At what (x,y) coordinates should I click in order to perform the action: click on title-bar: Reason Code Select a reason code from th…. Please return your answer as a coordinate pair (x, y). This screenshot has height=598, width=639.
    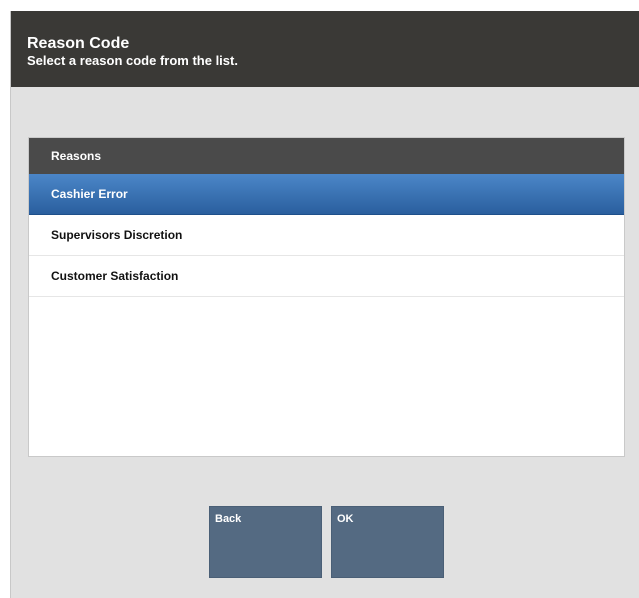
    Looking at the image, I should click on (325, 49).